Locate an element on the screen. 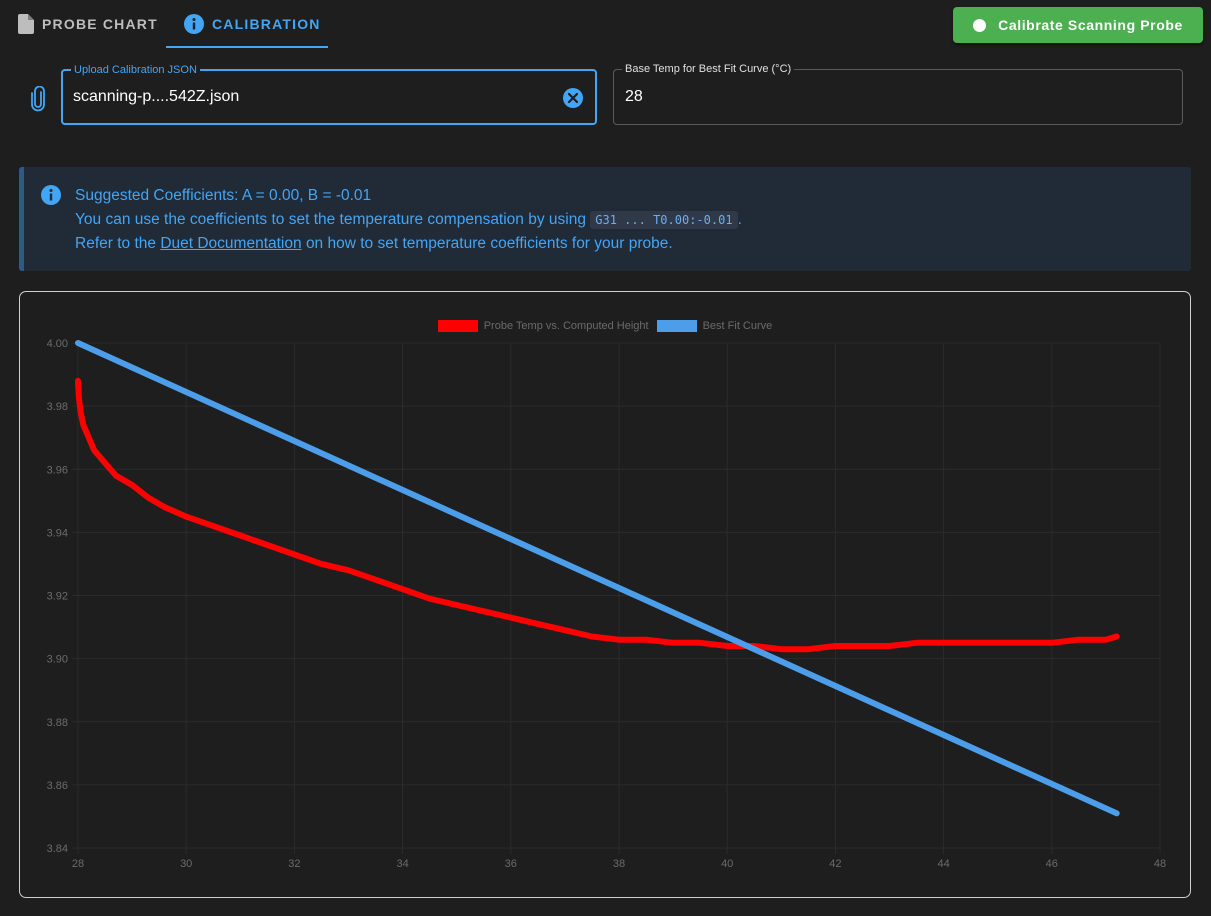 The height and width of the screenshot is (916, 1211). x-tick-label: 28 is located at coordinates (78, 864).